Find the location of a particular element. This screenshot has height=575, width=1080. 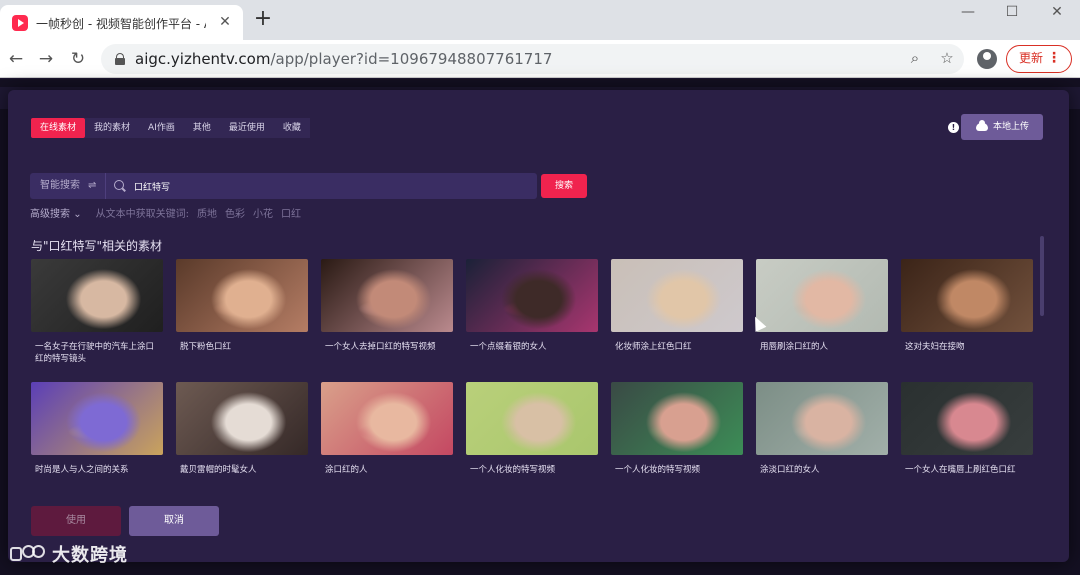

keyword-hint: 从文本中获取关键词: is located at coordinates (142, 214).